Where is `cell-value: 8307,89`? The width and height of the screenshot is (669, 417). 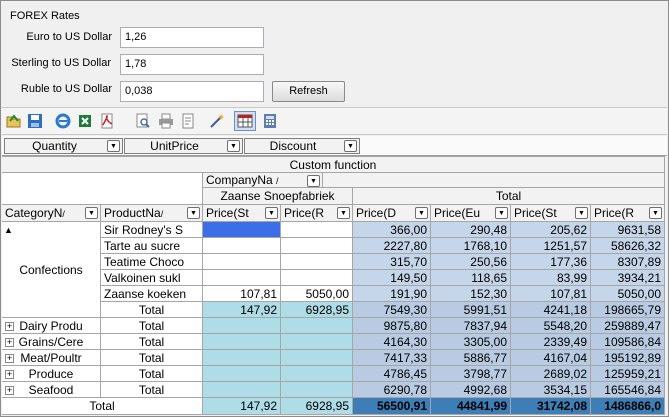
cell-value: 8307,89 is located at coordinates (628, 262).